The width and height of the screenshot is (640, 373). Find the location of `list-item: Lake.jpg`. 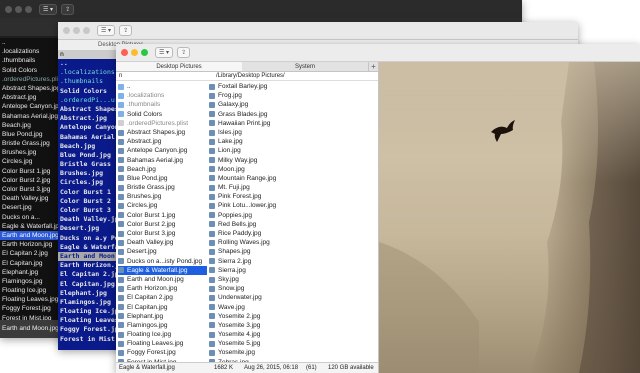

list-item: Lake.jpg is located at coordinates (254, 141).